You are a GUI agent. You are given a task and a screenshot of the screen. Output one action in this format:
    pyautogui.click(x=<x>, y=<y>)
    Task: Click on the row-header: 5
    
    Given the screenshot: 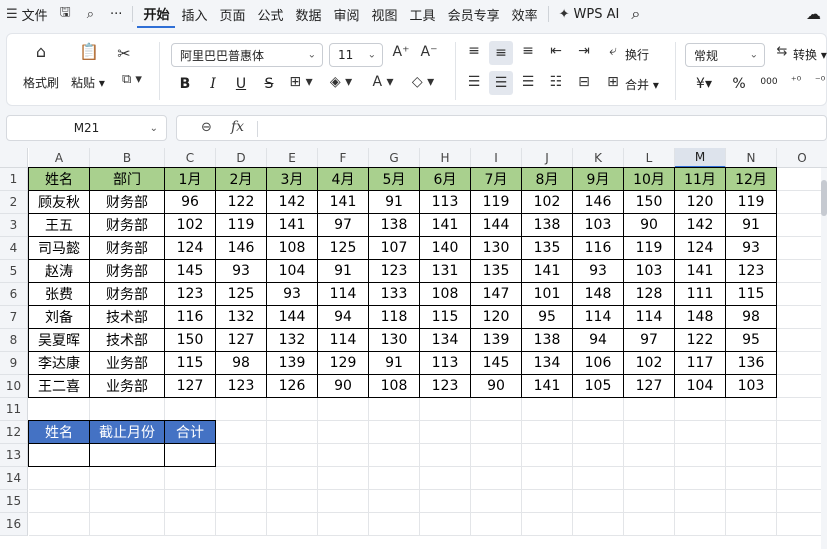 What is the action you would take?
    pyautogui.click(x=14, y=271)
    